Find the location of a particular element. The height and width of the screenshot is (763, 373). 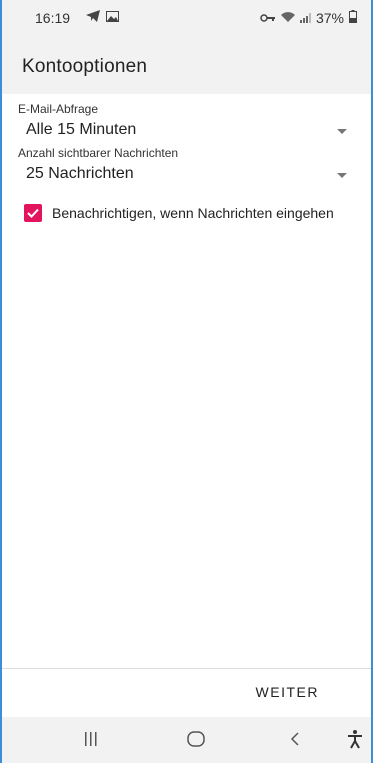

accessibility-icon is located at coordinates (355, 741).